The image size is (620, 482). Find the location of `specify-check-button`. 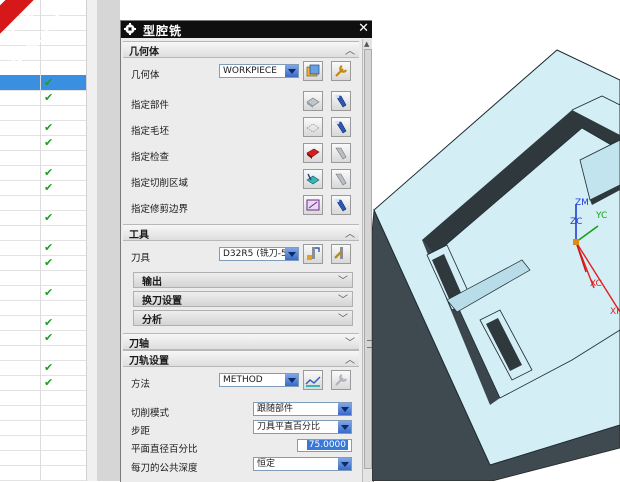

specify-check-button is located at coordinates (313, 153).